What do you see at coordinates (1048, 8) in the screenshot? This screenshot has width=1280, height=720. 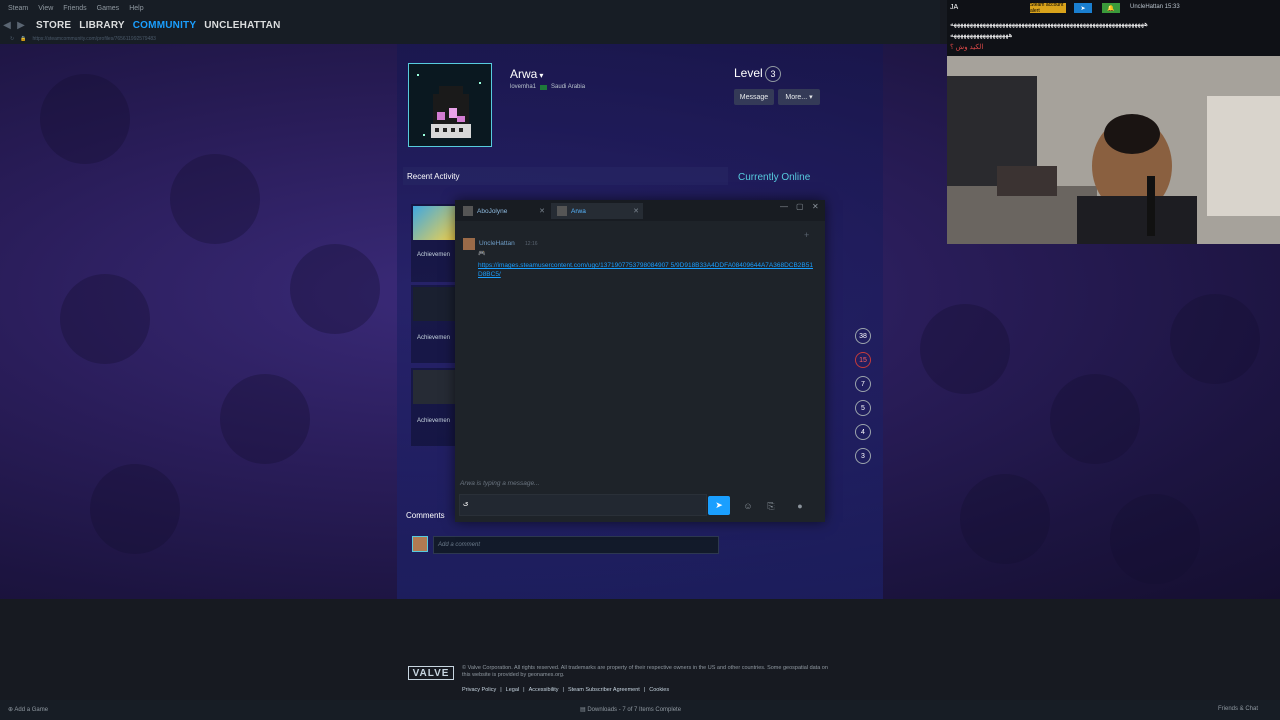 I see `alert-badge: Steam account alert` at bounding box center [1048, 8].